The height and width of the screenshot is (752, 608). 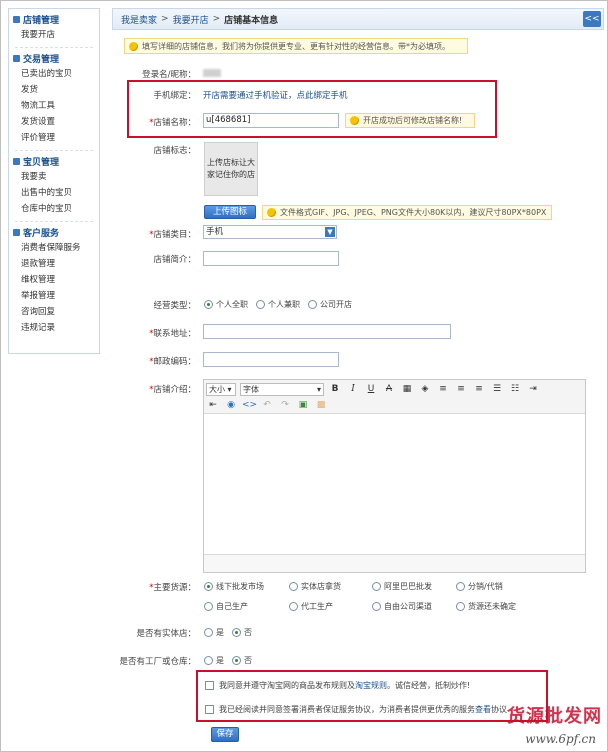 What do you see at coordinates (214, 632) in the screenshot?
I see `physical-store-yes: 是` at bounding box center [214, 632].